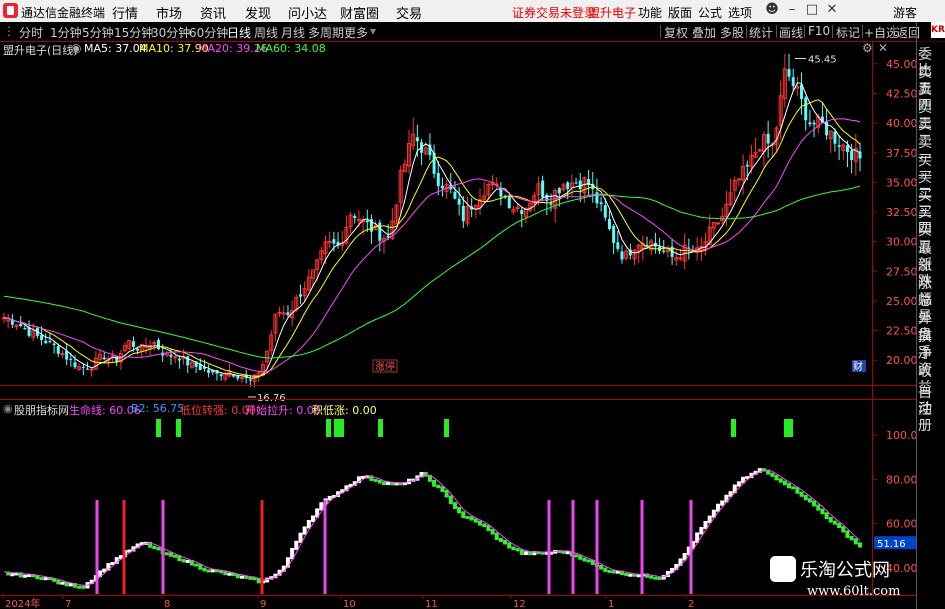 This screenshot has height=609, width=945. I want to click on side-label: 买五, so click(931, 239).